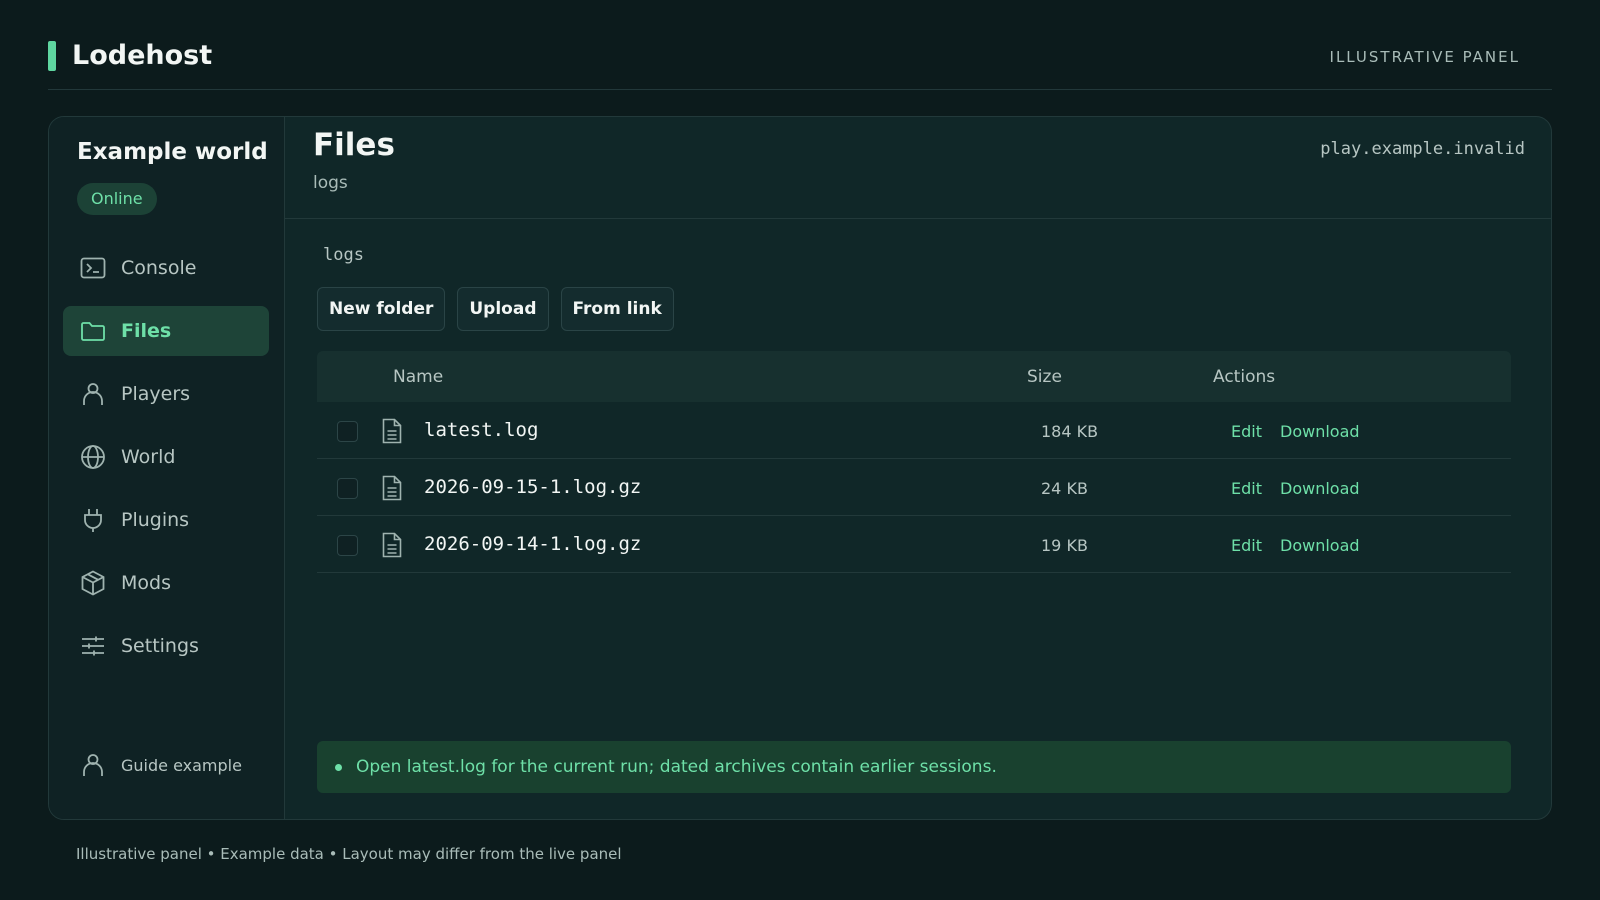  Describe the element at coordinates (93, 520) in the screenshot. I see `plug-icon` at that location.